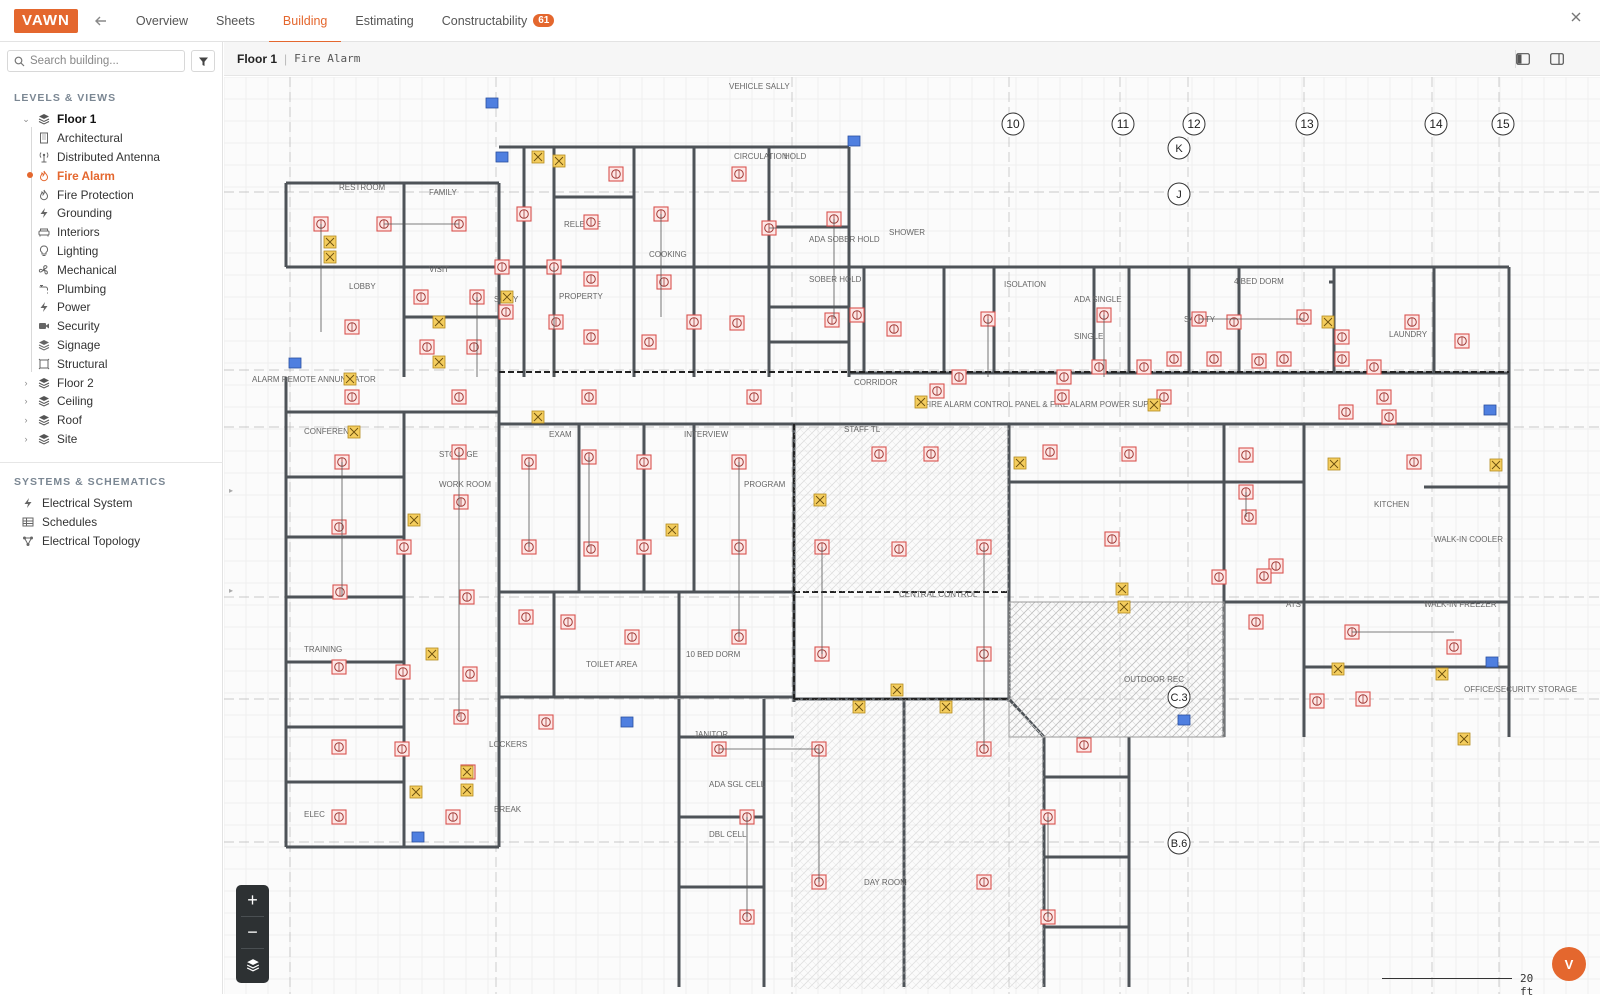 The image size is (1600, 998). I want to click on chevron-down-icon: ⌄, so click(26, 119).